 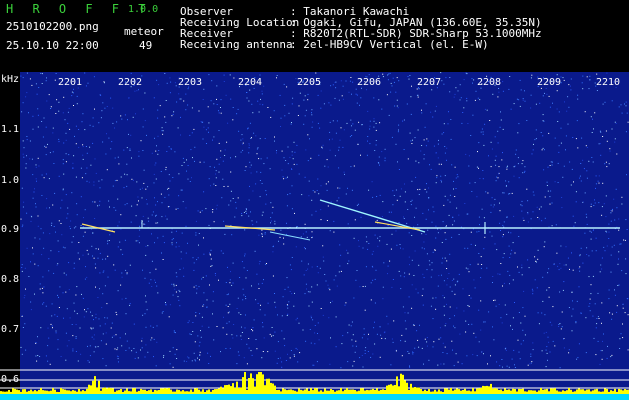 I want to click on x-tick-2201: 2201, so click(x=70, y=82).